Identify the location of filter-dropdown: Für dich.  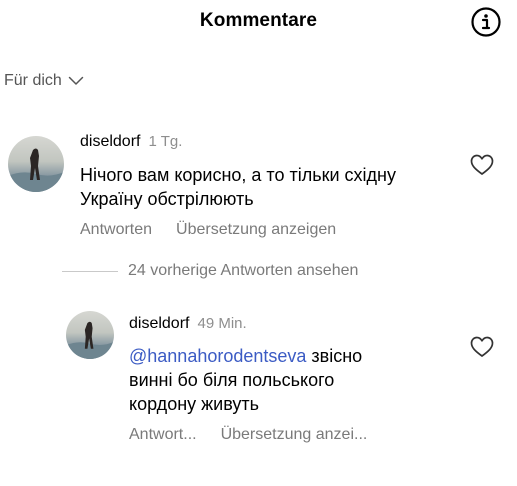
(44, 81).